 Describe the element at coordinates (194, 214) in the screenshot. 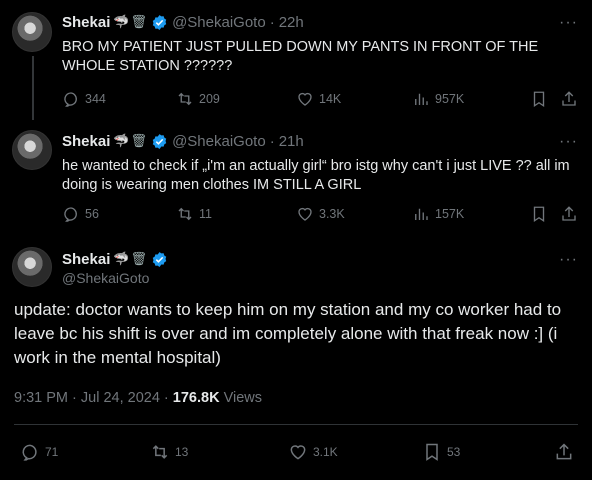

I see `retweet-button: 11` at that location.